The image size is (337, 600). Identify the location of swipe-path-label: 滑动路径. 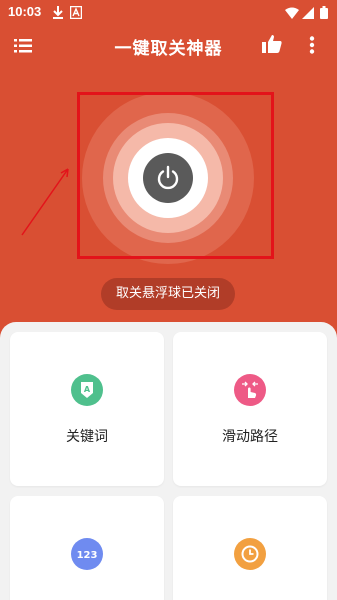
(250, 437).